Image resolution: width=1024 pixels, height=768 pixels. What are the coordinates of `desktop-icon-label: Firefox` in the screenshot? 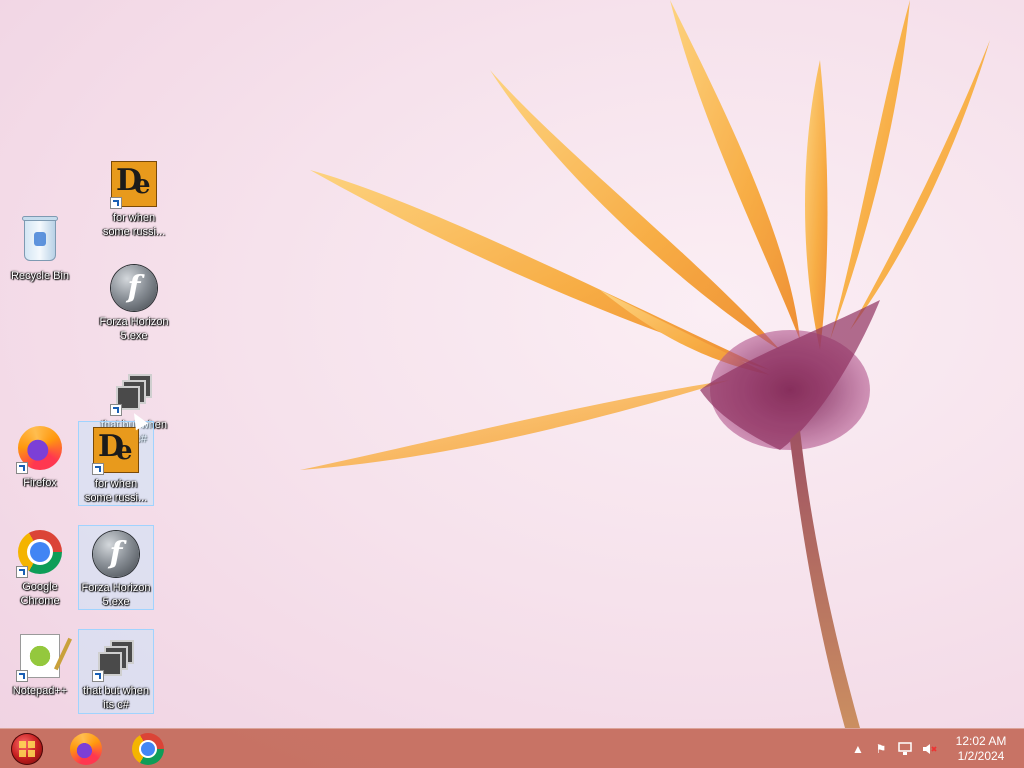 It's located at (40, 483).